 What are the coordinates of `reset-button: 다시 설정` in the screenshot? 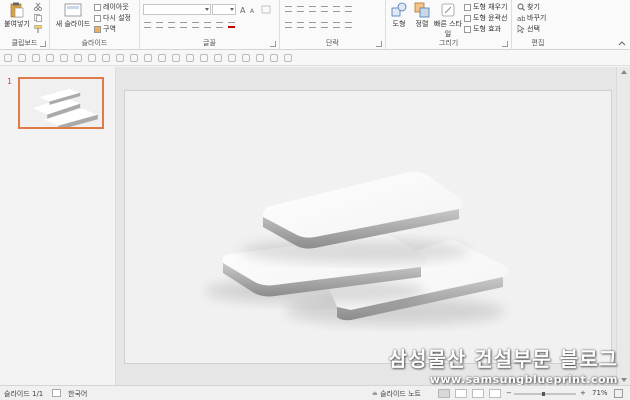 It's located at (112, 18).